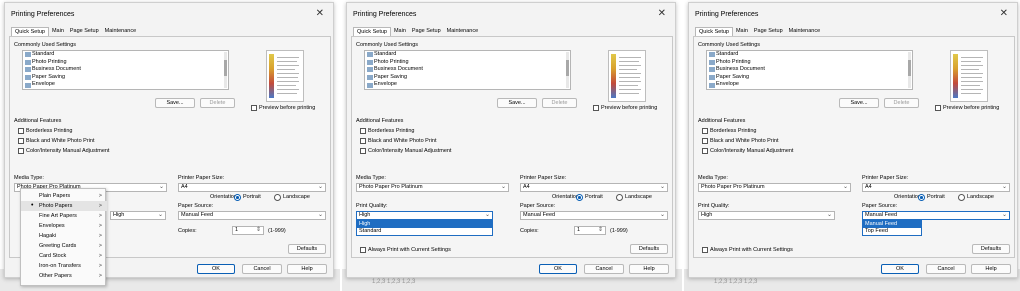 Image resolution: width=1020 pixels, height=291 pixels. What do you see at coordinates (892, 231) in the screenshot?
I see `source-option-top-feed: Top Feed` at bounding box center [892, 231].